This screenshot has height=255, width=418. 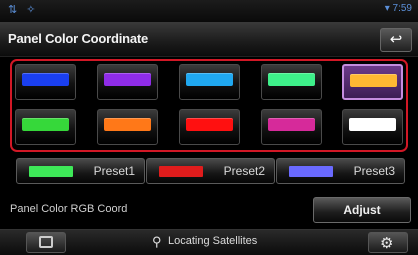 I want to click on preset2-button: Preset2, so click(x=210, y=171).